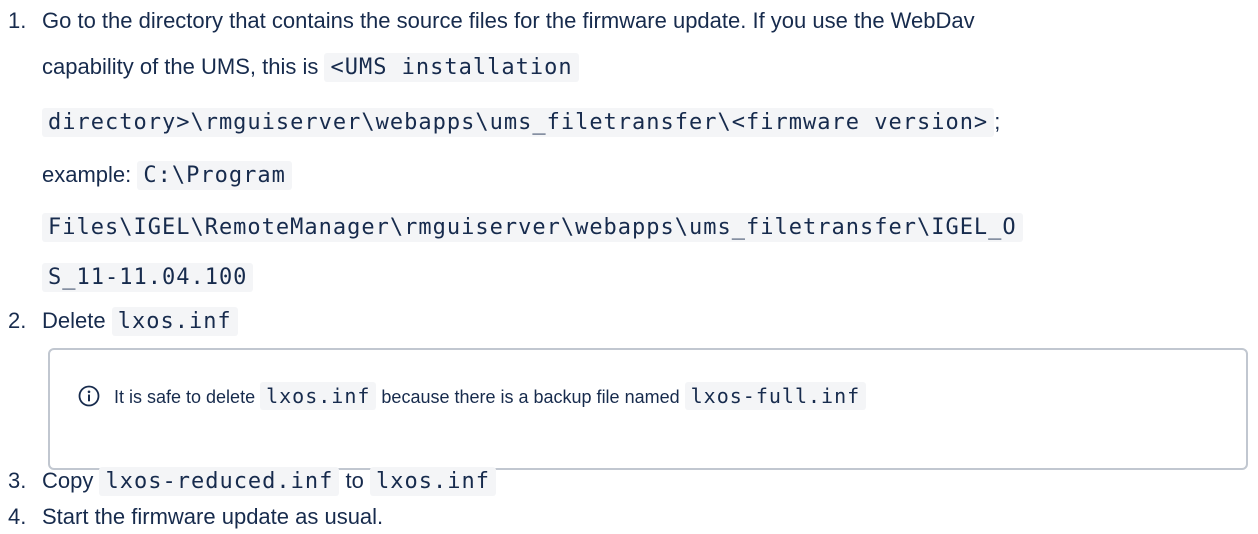 The image size is (1258, 534). I want to click on step-text: Copy, so click(71, 480).